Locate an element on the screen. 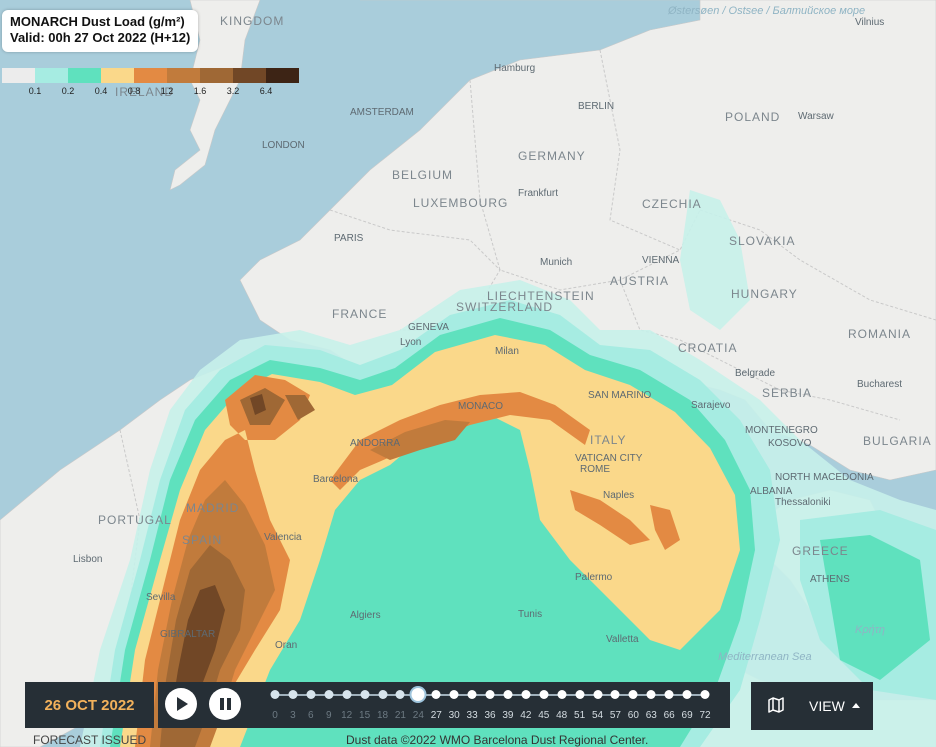  city-barcelona: Barcelona is located at coordinates (335, 479).